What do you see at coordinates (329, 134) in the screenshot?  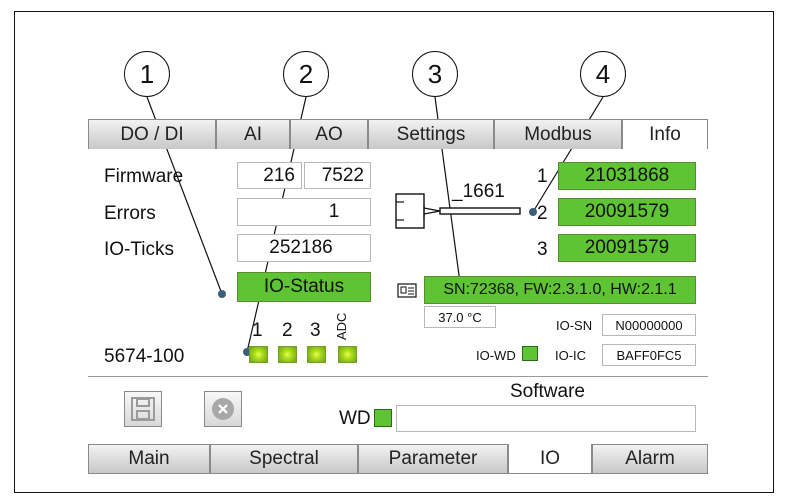 I see `tab-ao: AO` at bounding box center [329, 134].